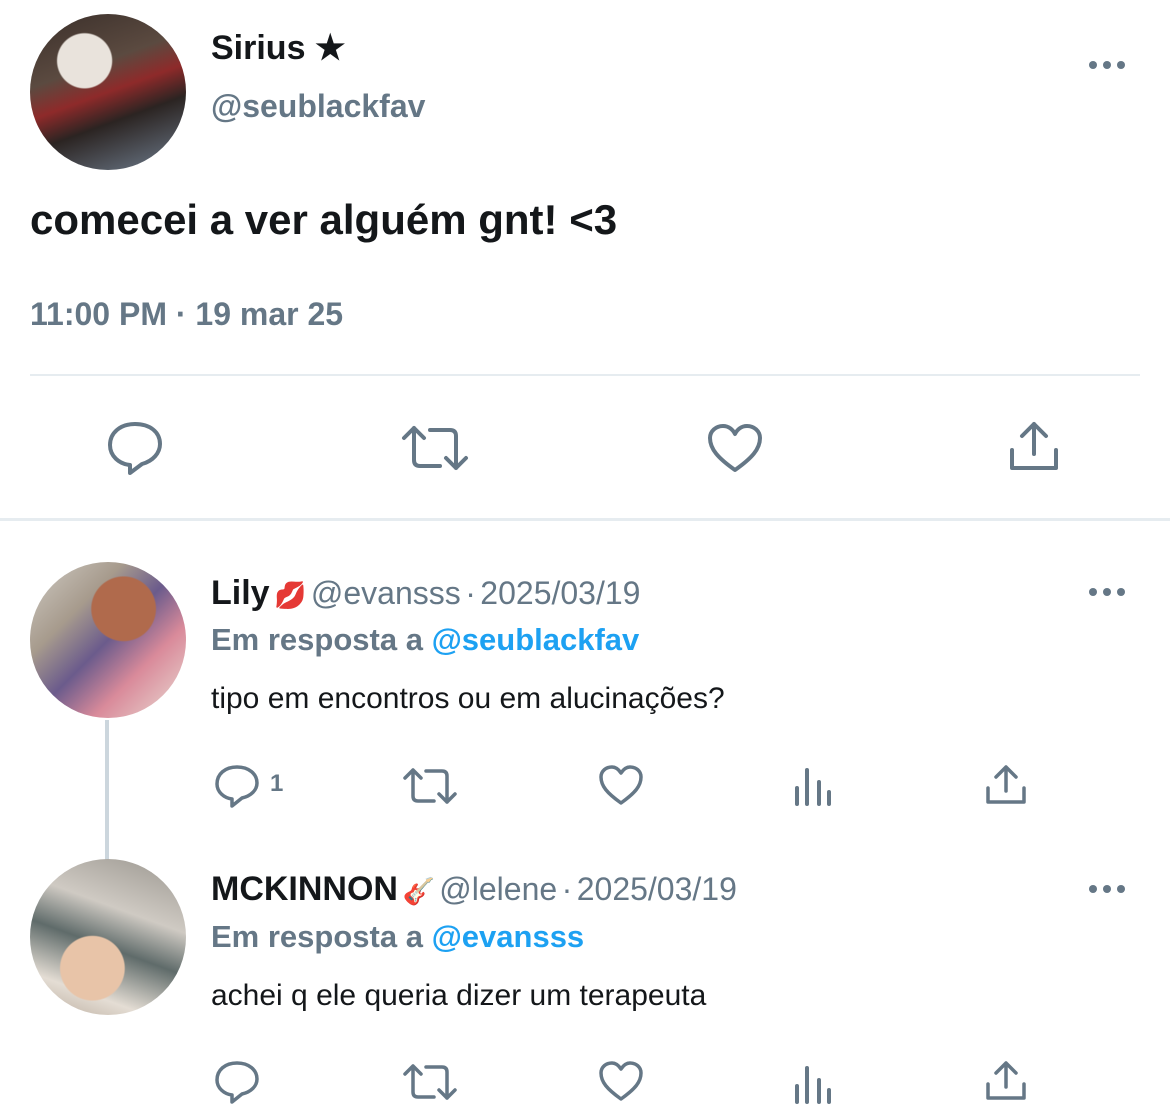  I want to click on lips-emoji-icon: 💋, so click(290, 595).